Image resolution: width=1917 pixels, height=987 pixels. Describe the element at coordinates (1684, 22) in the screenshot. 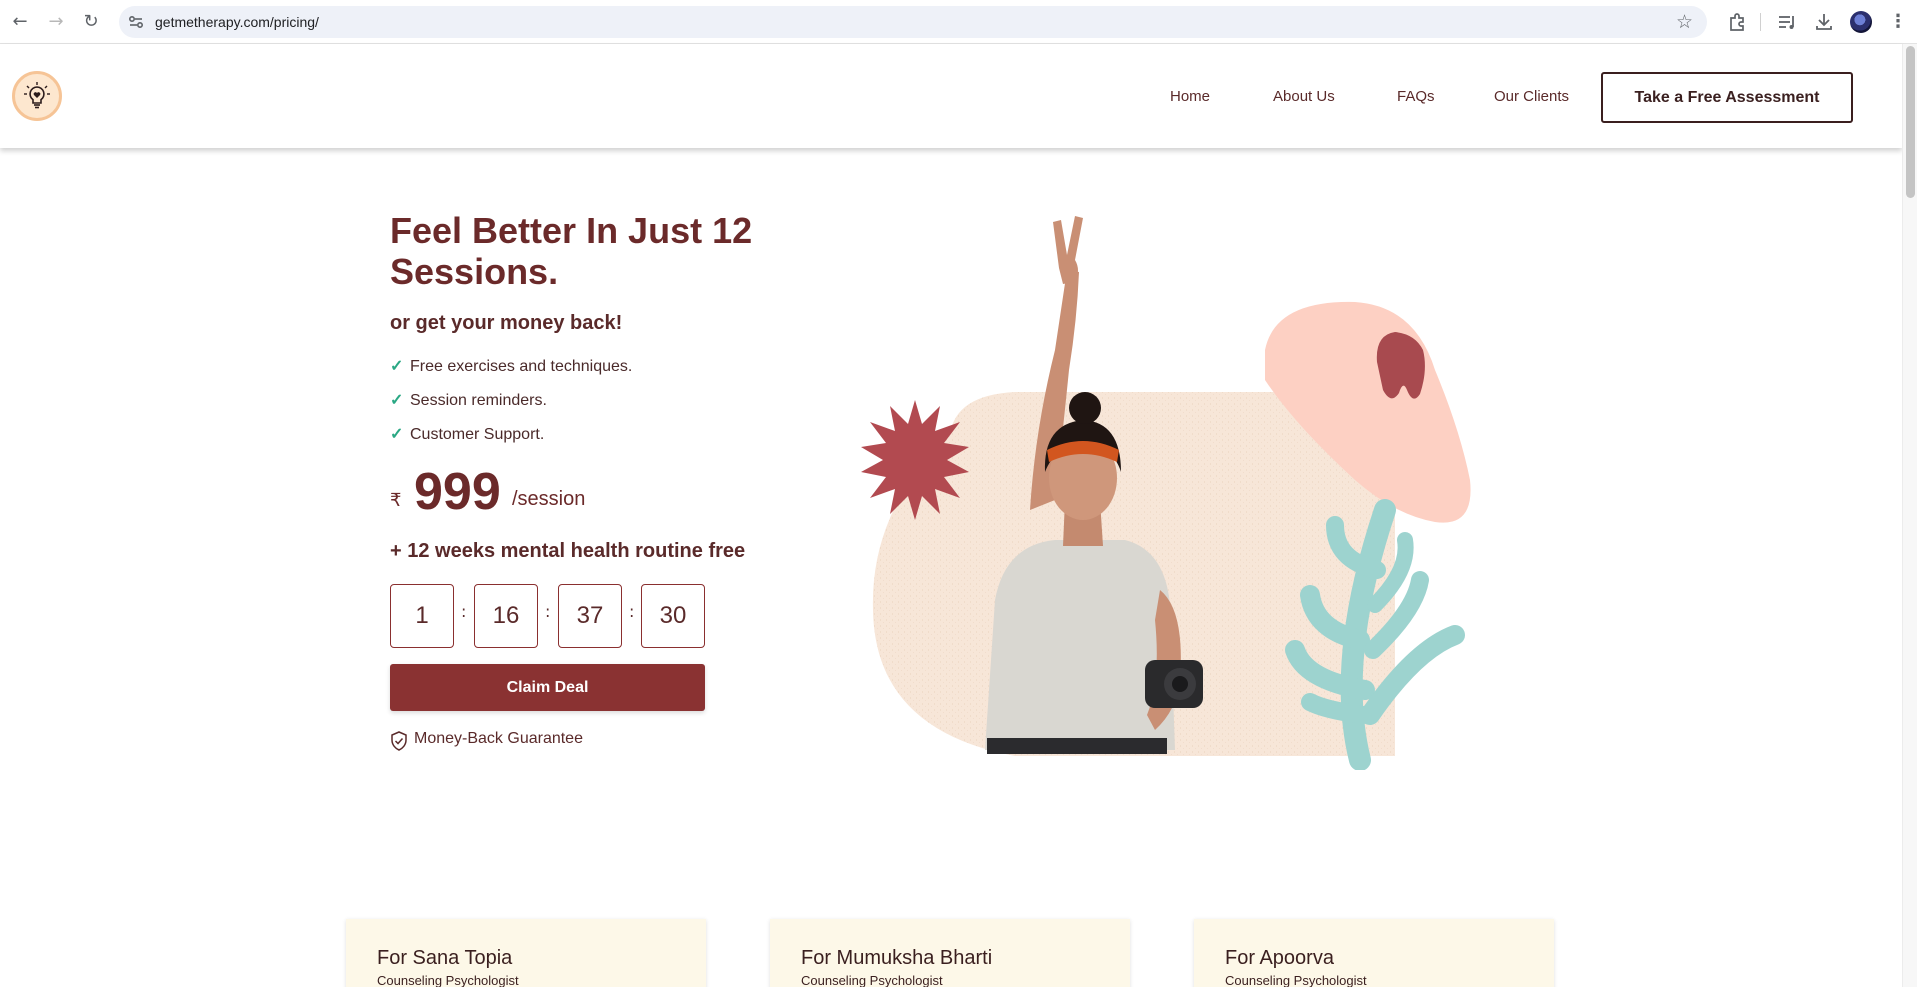

I see `bookmark-star-icon: ☆` at that location.